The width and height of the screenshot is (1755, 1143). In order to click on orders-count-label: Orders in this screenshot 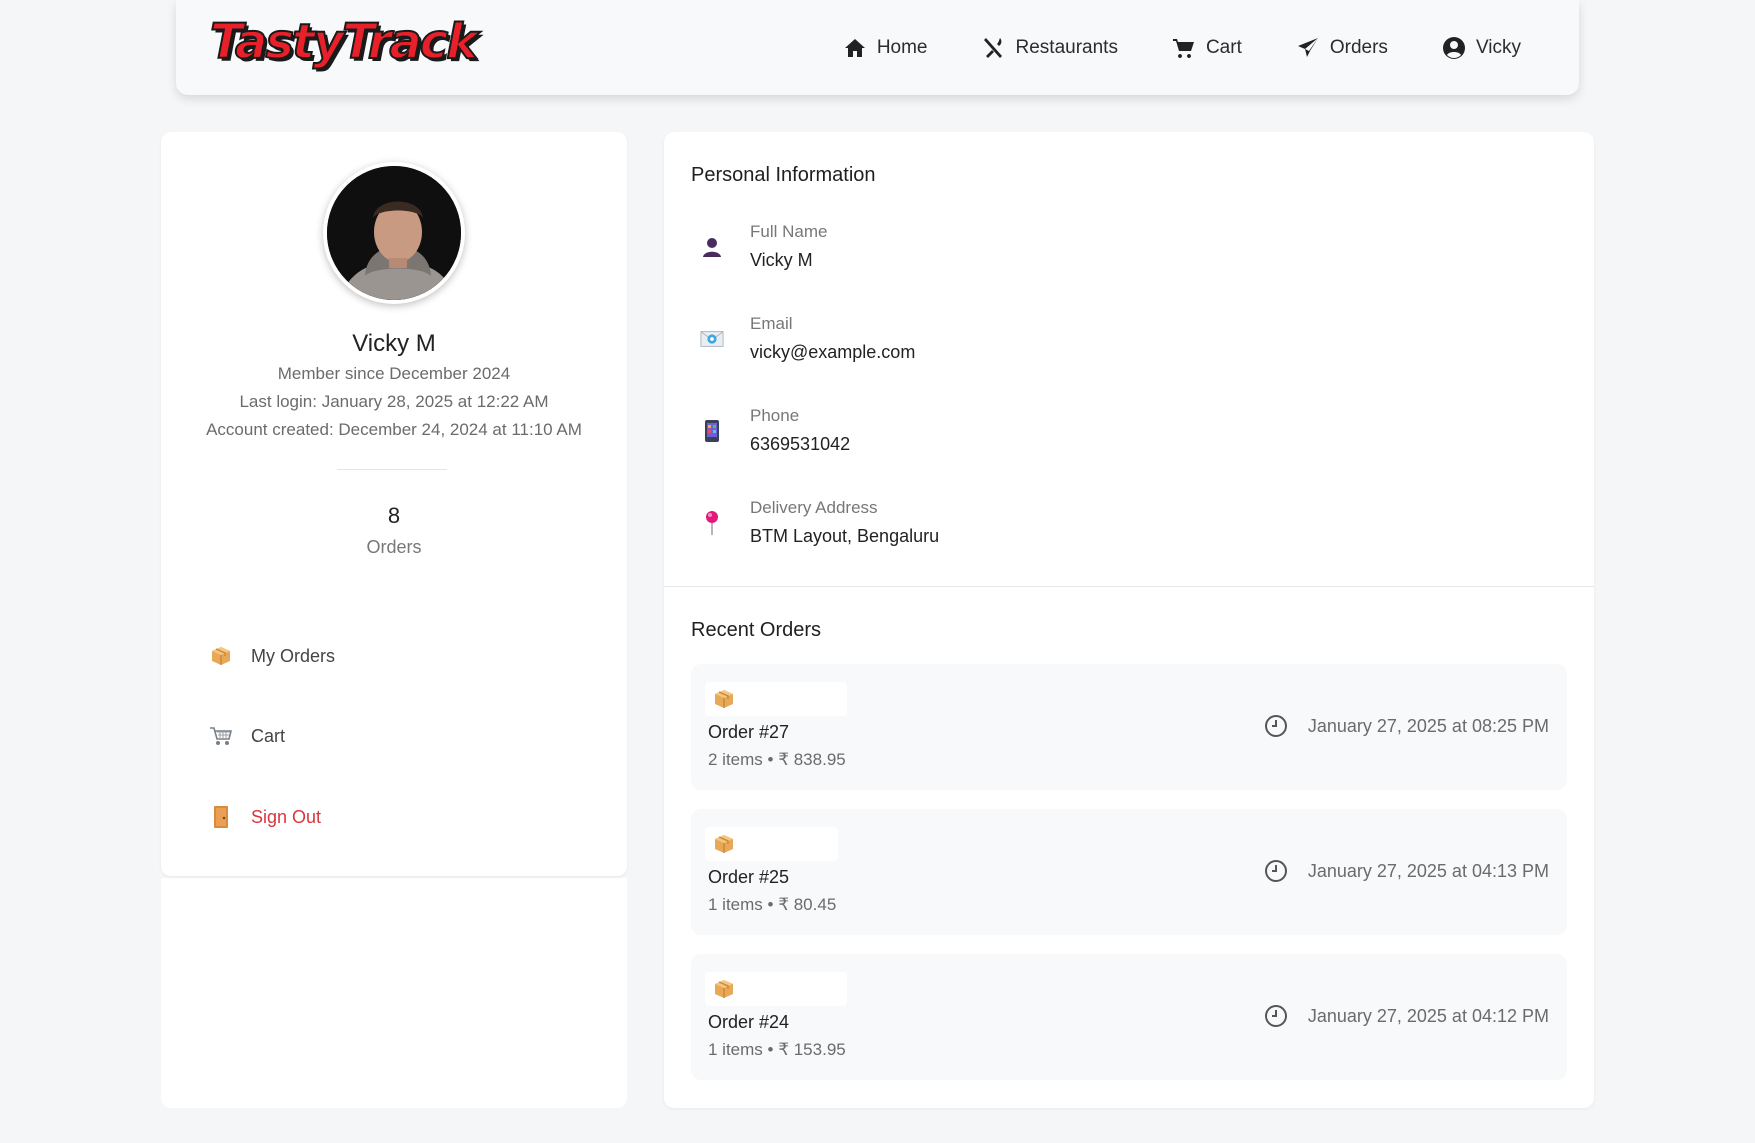, I will do `click(394, 547)`.